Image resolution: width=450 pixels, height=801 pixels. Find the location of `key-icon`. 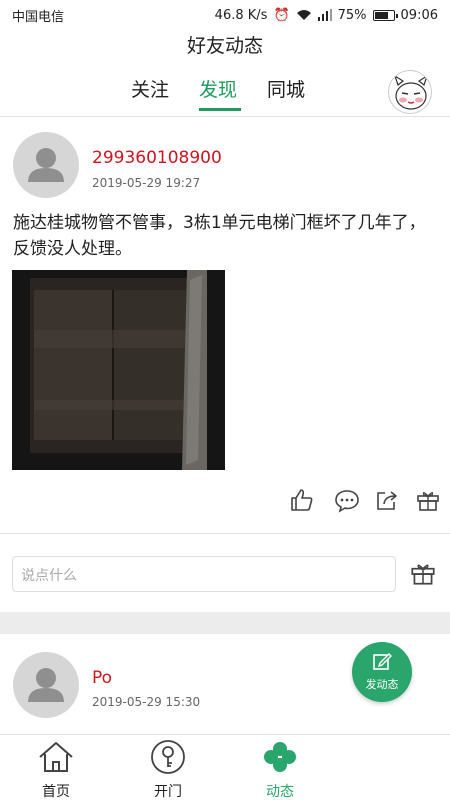

key-icon is located at coordinates (168, 757).